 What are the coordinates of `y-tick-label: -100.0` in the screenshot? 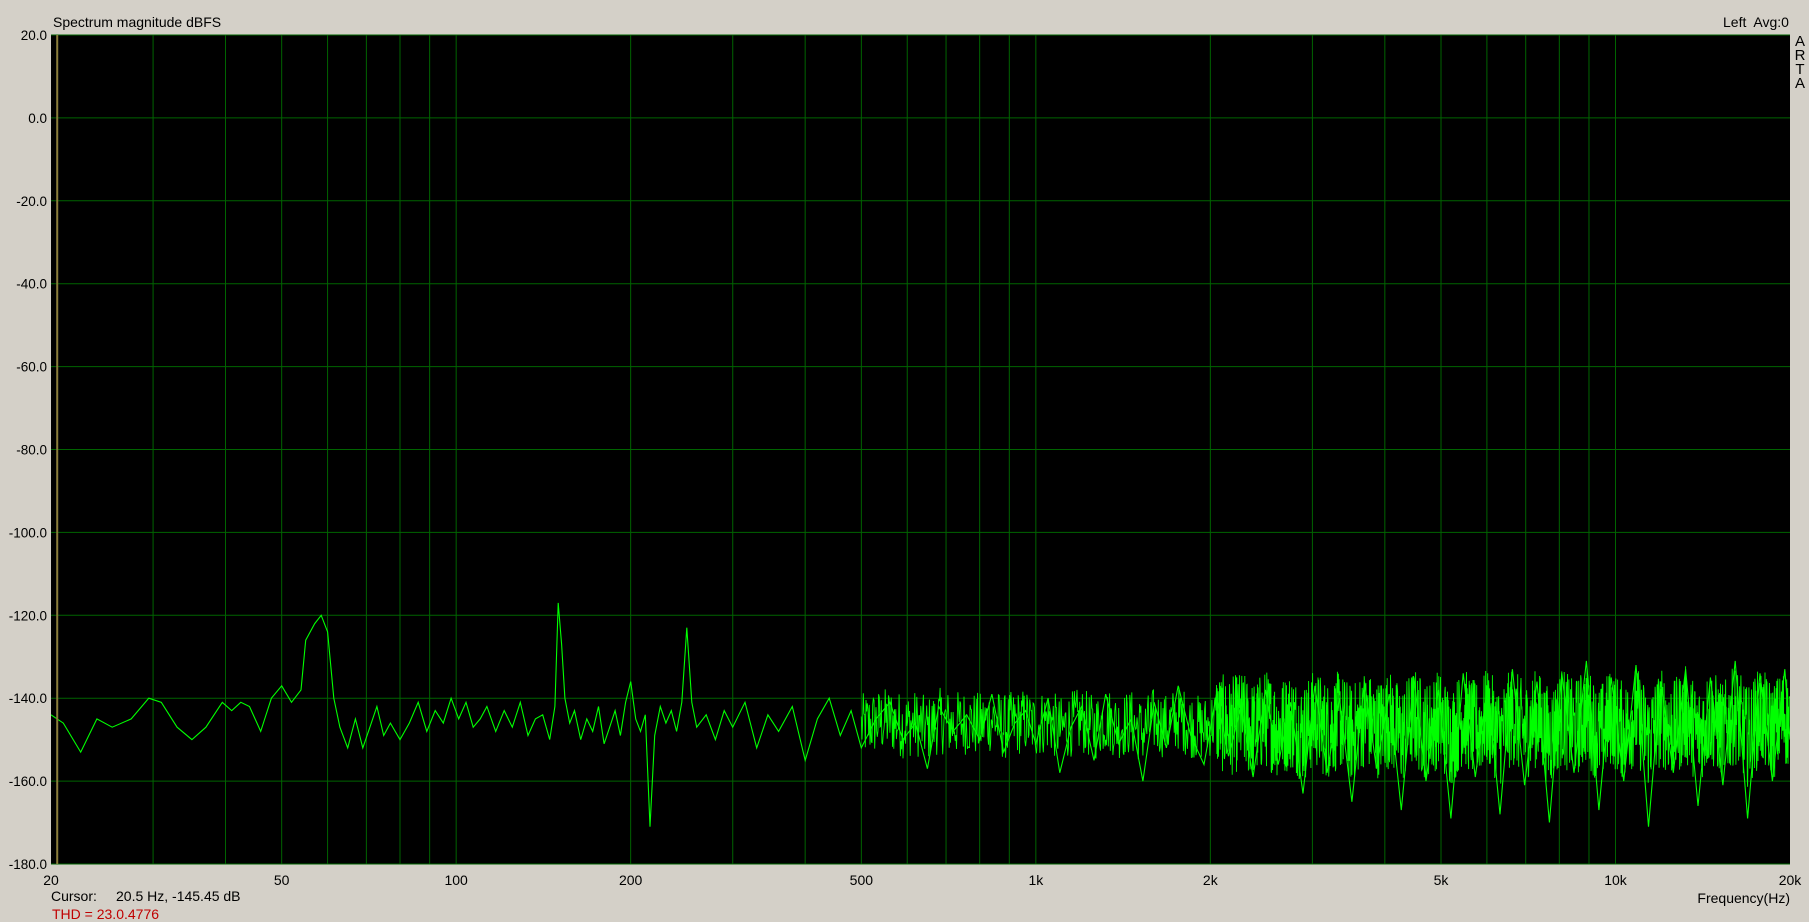 It's located at (28, 532).